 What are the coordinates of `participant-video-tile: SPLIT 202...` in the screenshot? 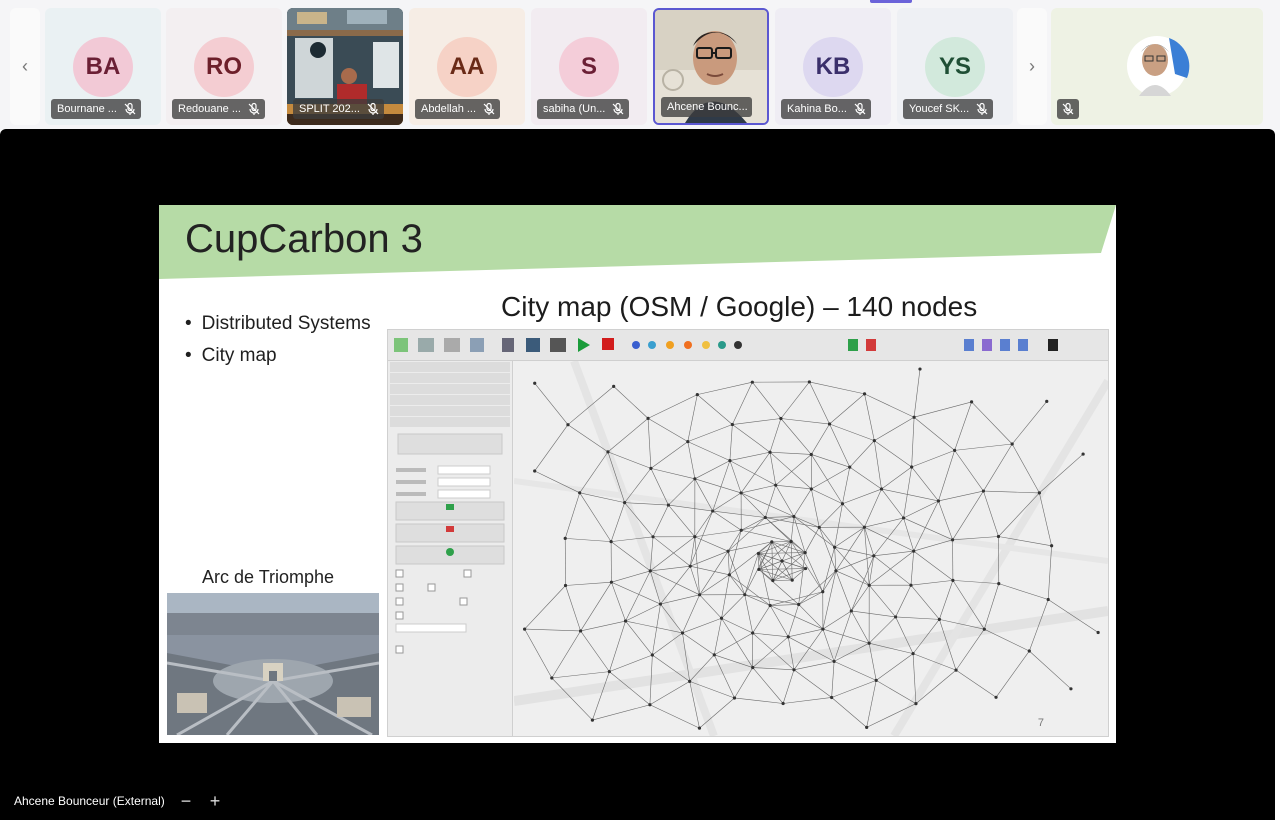 It's located at (345, 66).